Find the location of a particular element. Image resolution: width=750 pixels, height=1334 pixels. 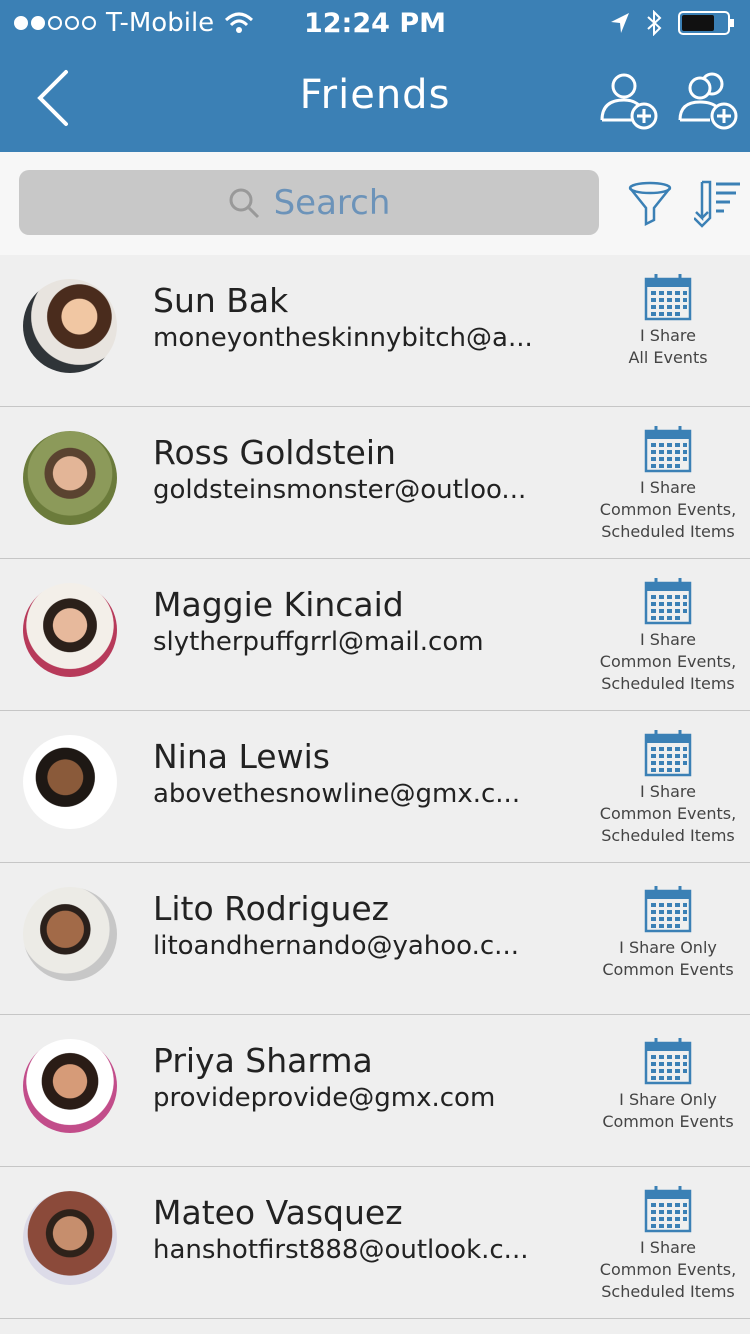

share-status: I Share All Events is located at coordinates (668, 321).